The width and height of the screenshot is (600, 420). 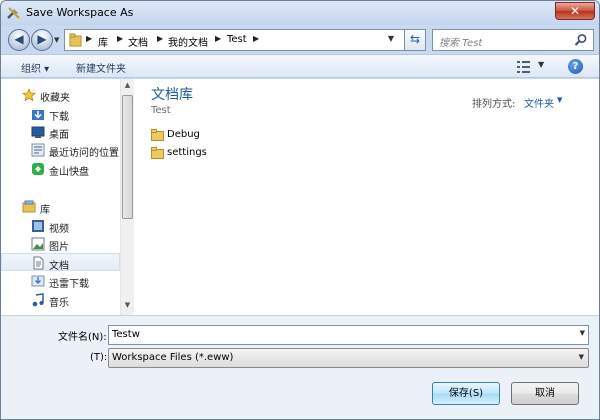 I want to click on sidebar-header-favorites: 收藏夹, so click(x=60, y=95).